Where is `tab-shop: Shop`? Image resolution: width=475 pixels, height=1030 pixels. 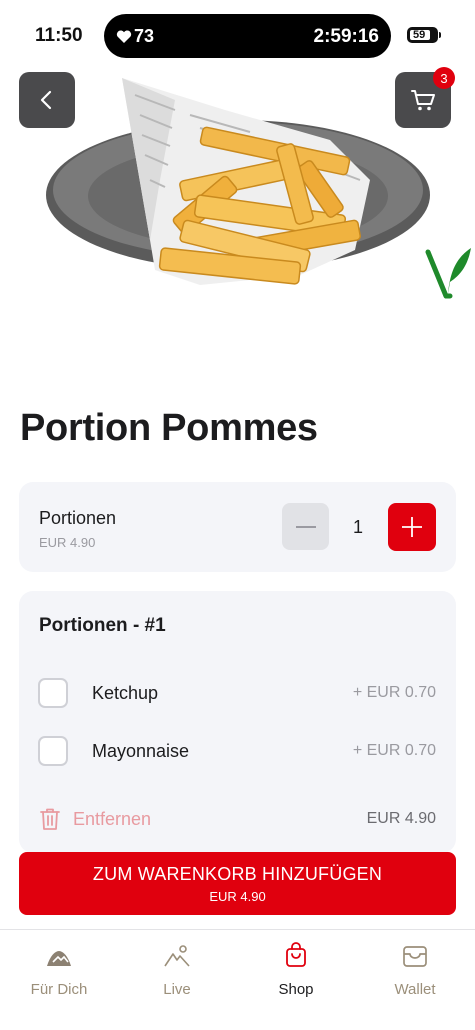
tab-shop: Shop is located at coordinates (296, 969).